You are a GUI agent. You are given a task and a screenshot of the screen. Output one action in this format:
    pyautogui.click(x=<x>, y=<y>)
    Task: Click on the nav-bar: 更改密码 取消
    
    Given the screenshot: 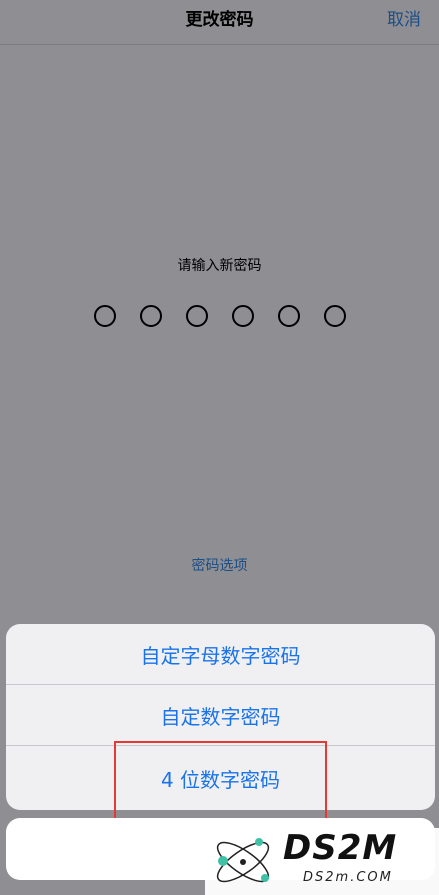 What is the action you would take?
    pyautogui.click(x=219, y=22)
    